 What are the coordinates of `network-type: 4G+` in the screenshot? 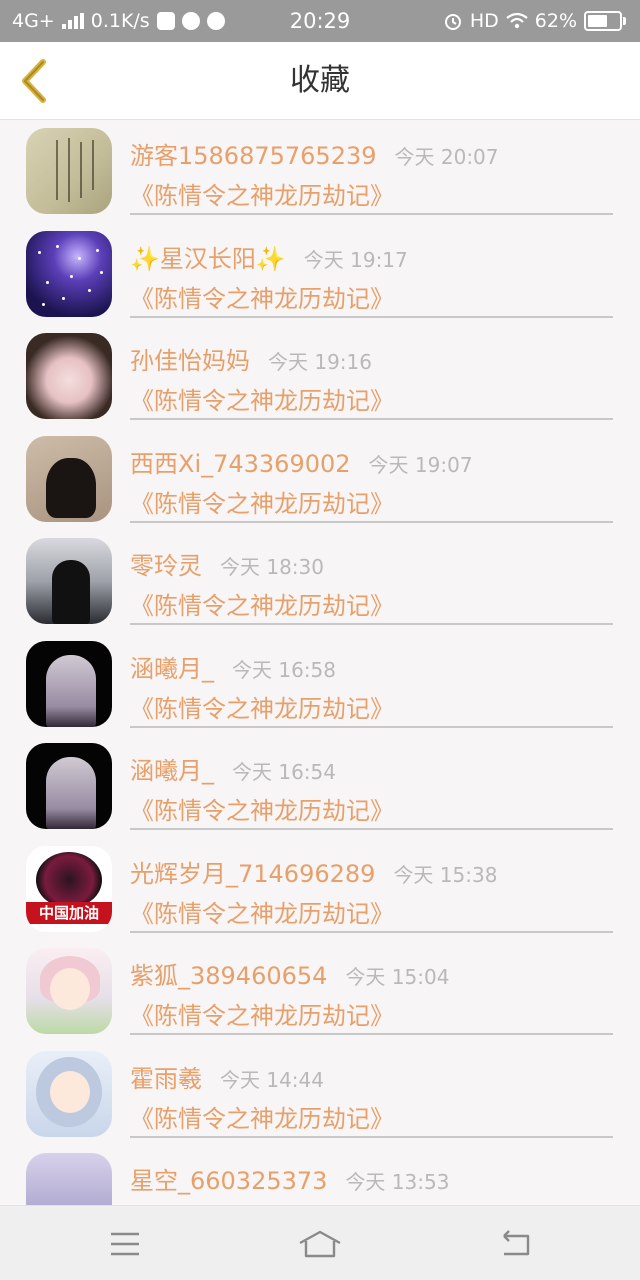 It's located at (33, 21).